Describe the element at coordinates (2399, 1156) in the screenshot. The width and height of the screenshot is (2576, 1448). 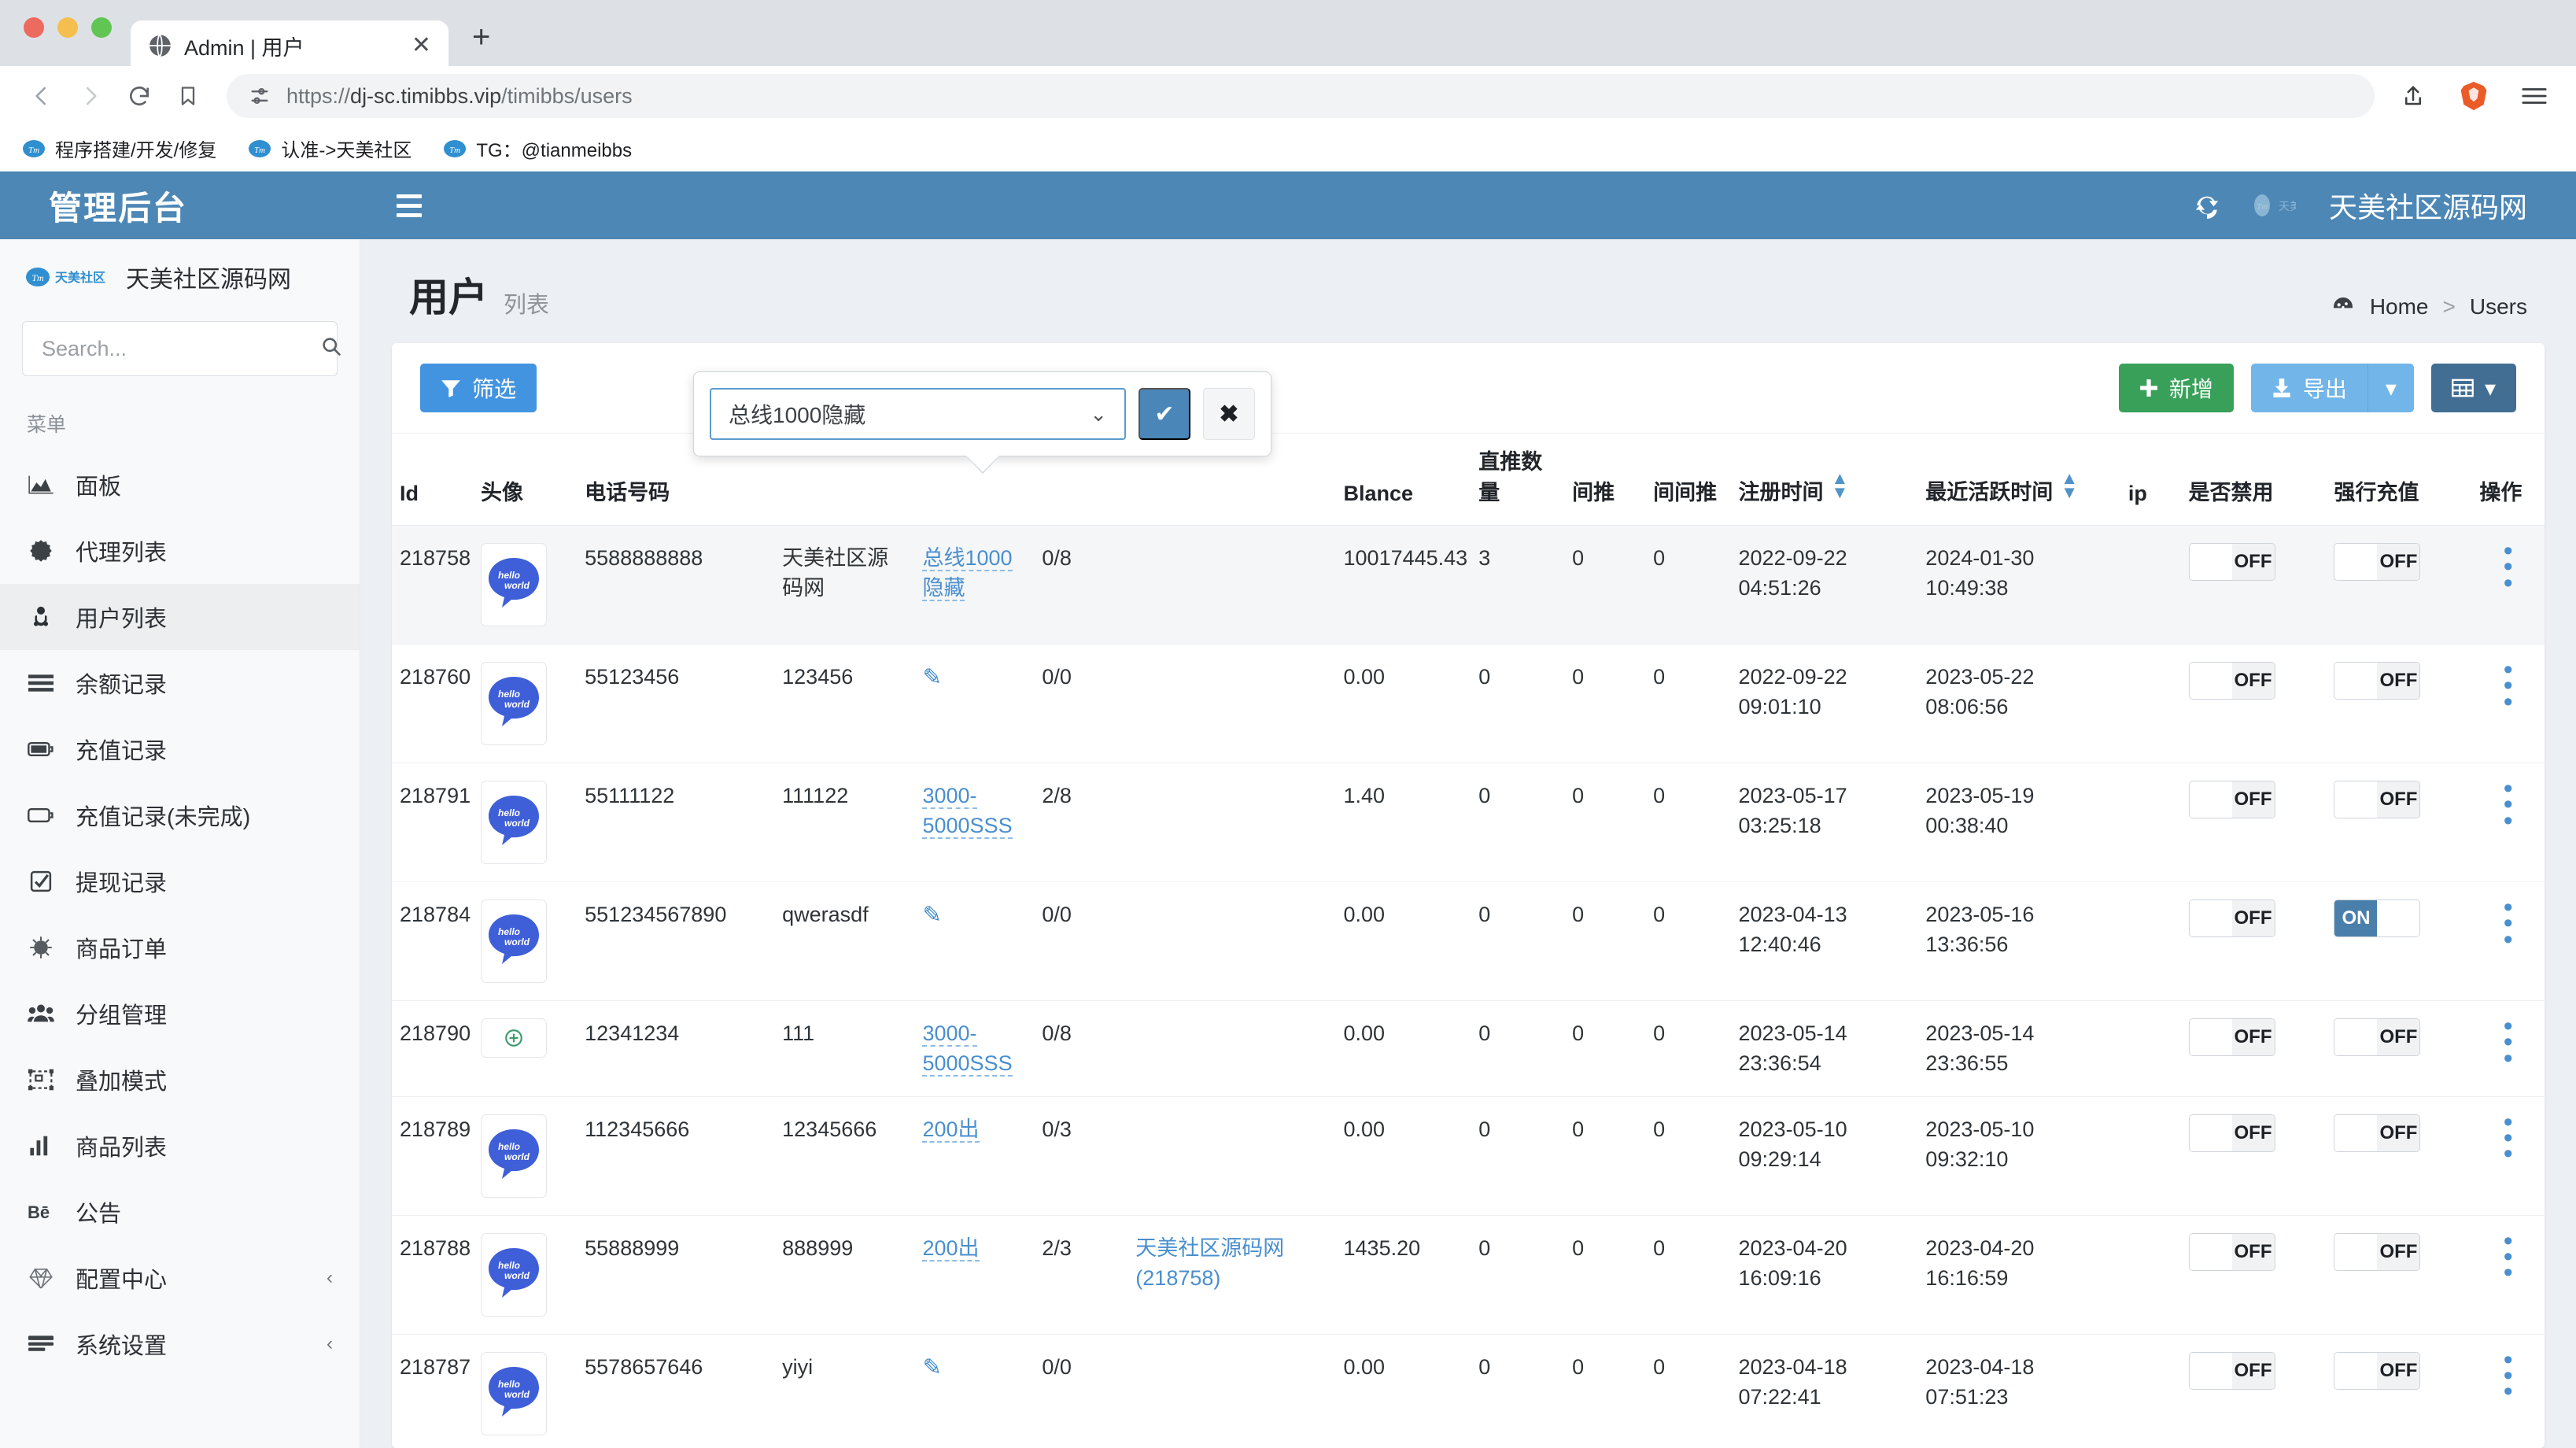
I see `cell-force-recharge: OFF` at that location.